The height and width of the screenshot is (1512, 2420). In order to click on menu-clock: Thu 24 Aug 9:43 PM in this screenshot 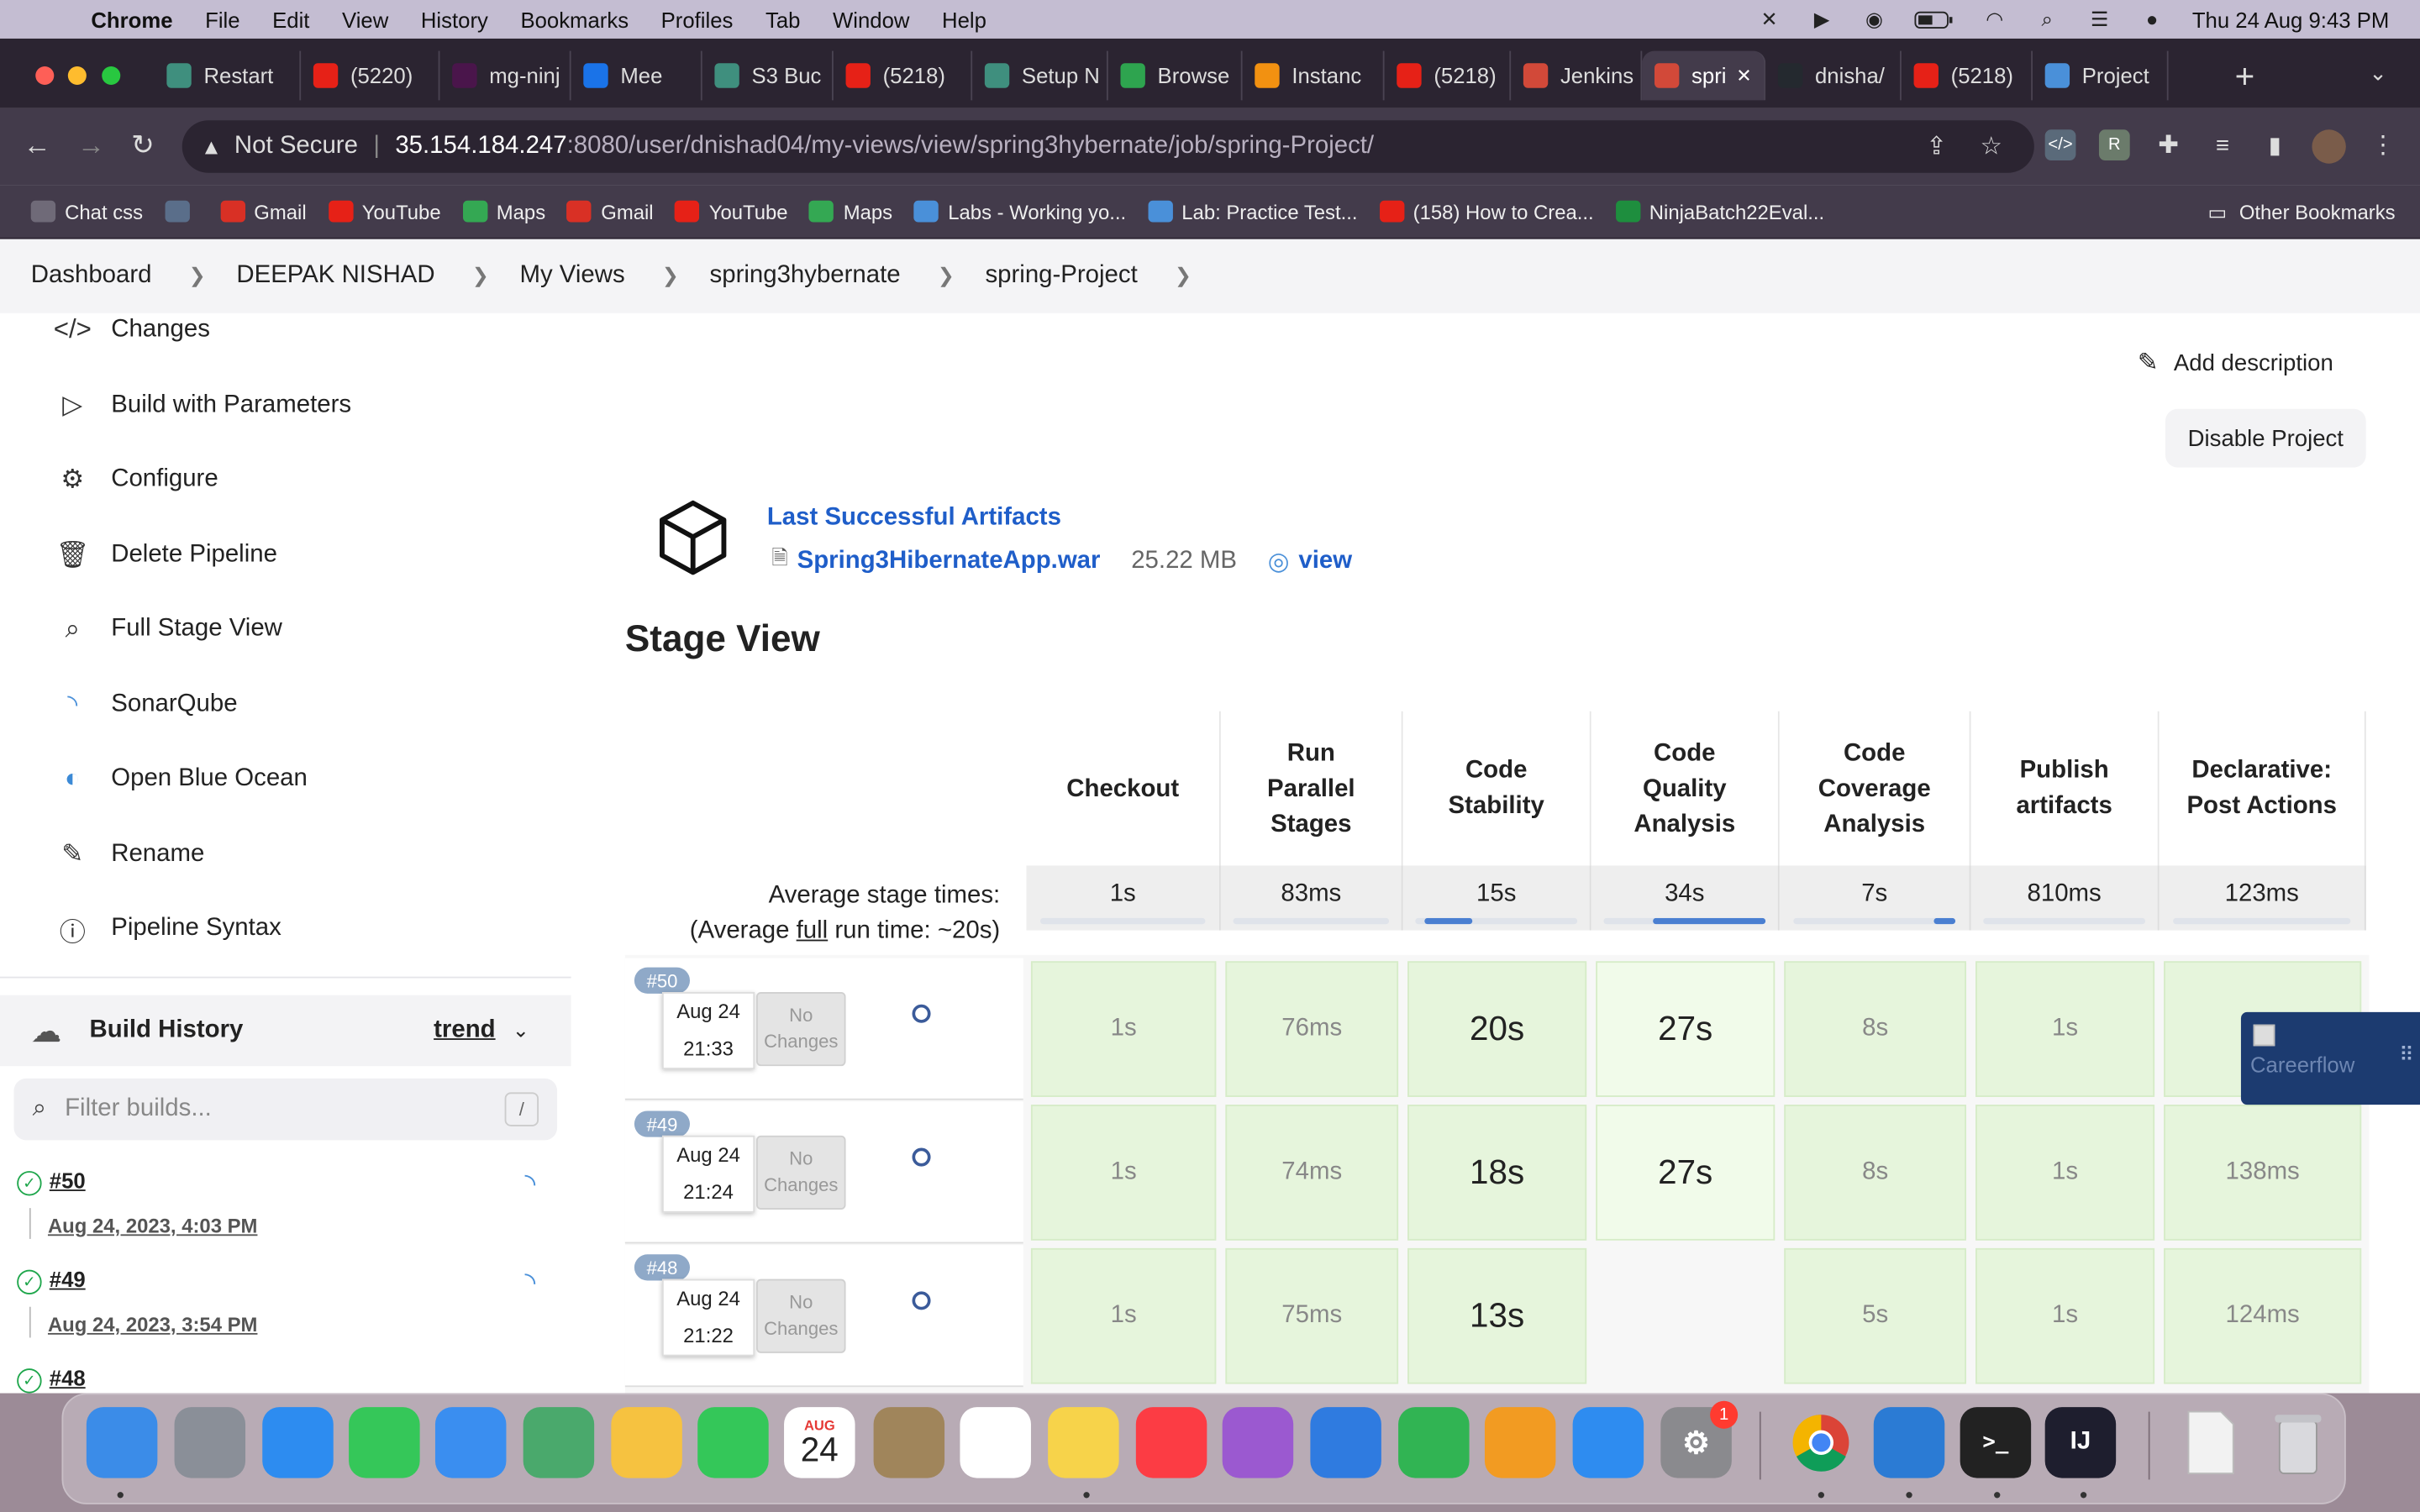, I will do `click(2290, 19)`.